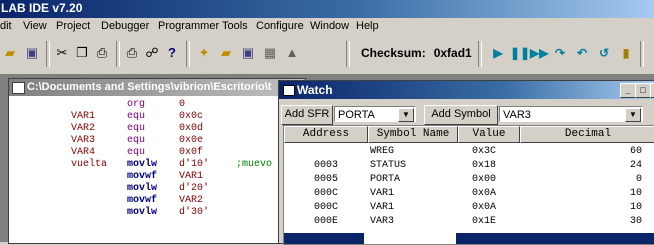 This screenshot has height=245, width=654. Describe the element at coordinates (226, 53) in the screenshot. I see `open-project-icon: ▰` at that location.